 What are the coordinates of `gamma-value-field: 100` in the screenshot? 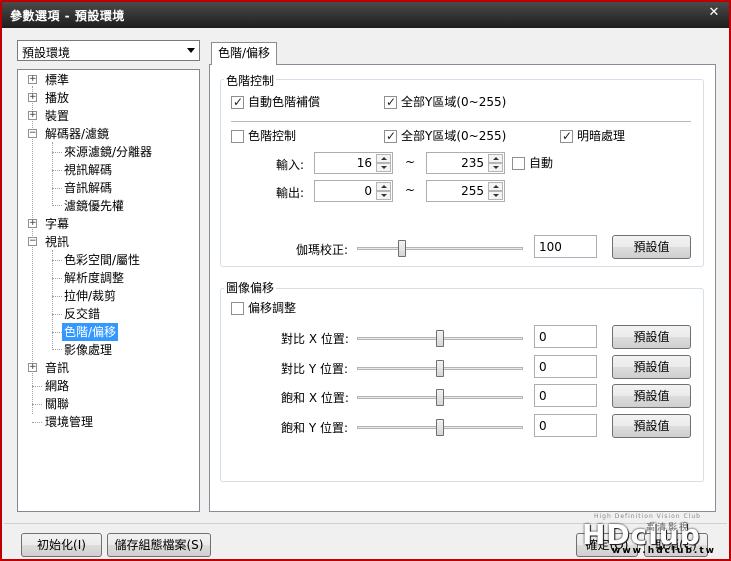 It's located at (565, 246).